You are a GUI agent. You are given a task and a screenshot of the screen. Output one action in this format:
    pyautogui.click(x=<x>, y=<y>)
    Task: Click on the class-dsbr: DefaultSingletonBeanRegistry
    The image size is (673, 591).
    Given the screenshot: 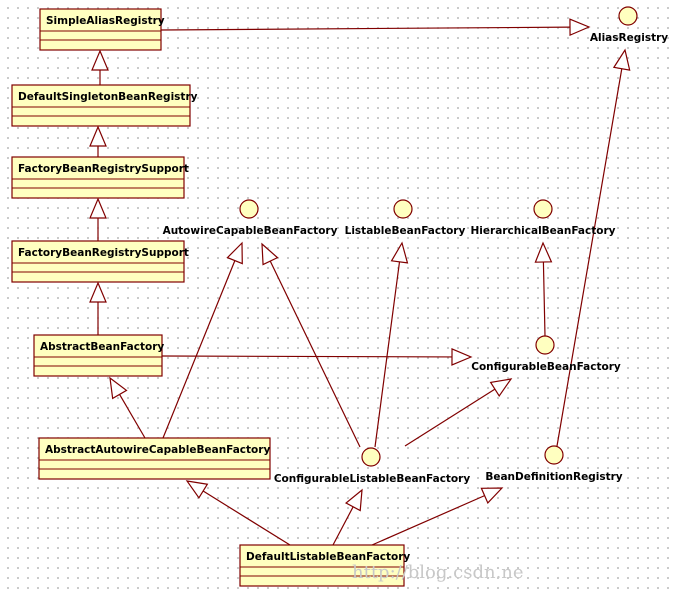 What is the action you would take?
    pyautogui.click(x=104, y=105)
    